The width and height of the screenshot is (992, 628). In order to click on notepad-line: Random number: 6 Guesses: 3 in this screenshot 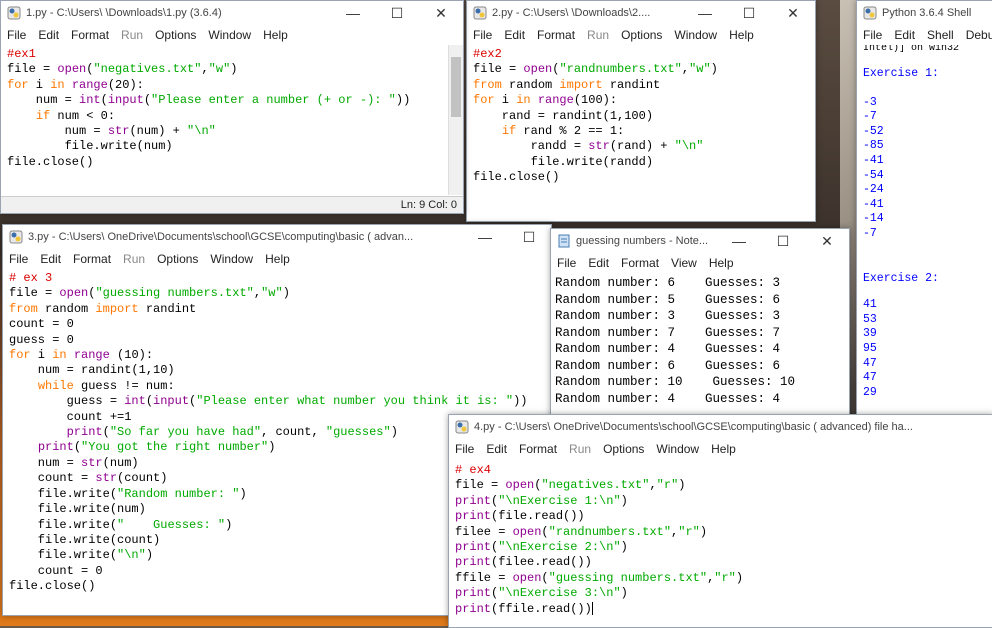, I will do `click(668, 283)`.